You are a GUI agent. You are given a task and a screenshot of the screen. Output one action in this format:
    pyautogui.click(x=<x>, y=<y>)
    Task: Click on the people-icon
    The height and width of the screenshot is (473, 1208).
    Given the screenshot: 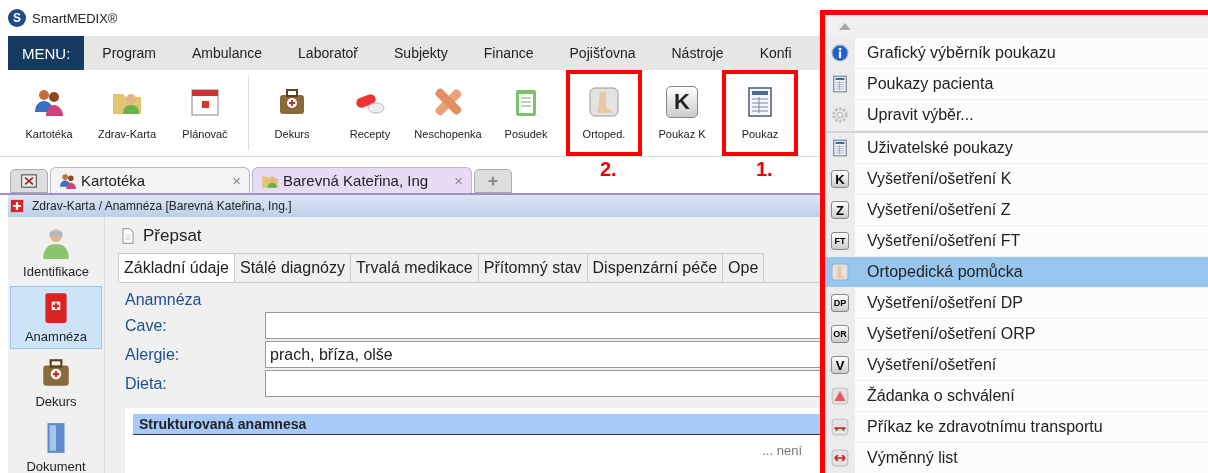 What is the action you would take?
    pyautogui.click(x=68, y=180)
    